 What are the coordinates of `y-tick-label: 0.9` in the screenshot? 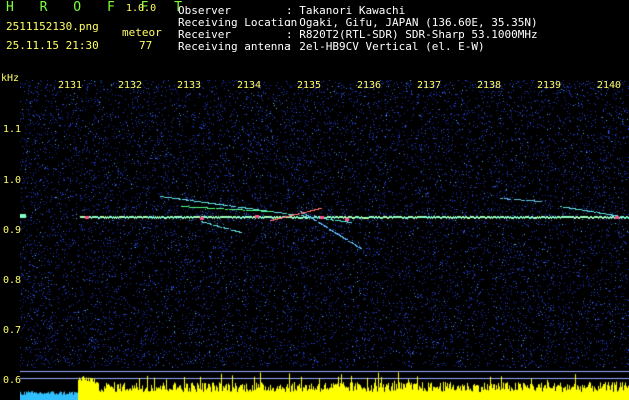 It's located at (12, 230).